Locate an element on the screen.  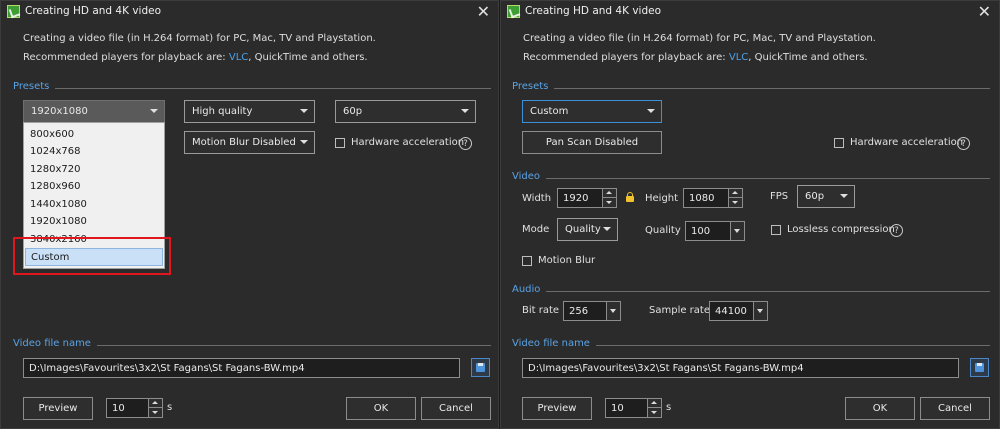
width-value: 1920 is located at coordinates (576, 198).